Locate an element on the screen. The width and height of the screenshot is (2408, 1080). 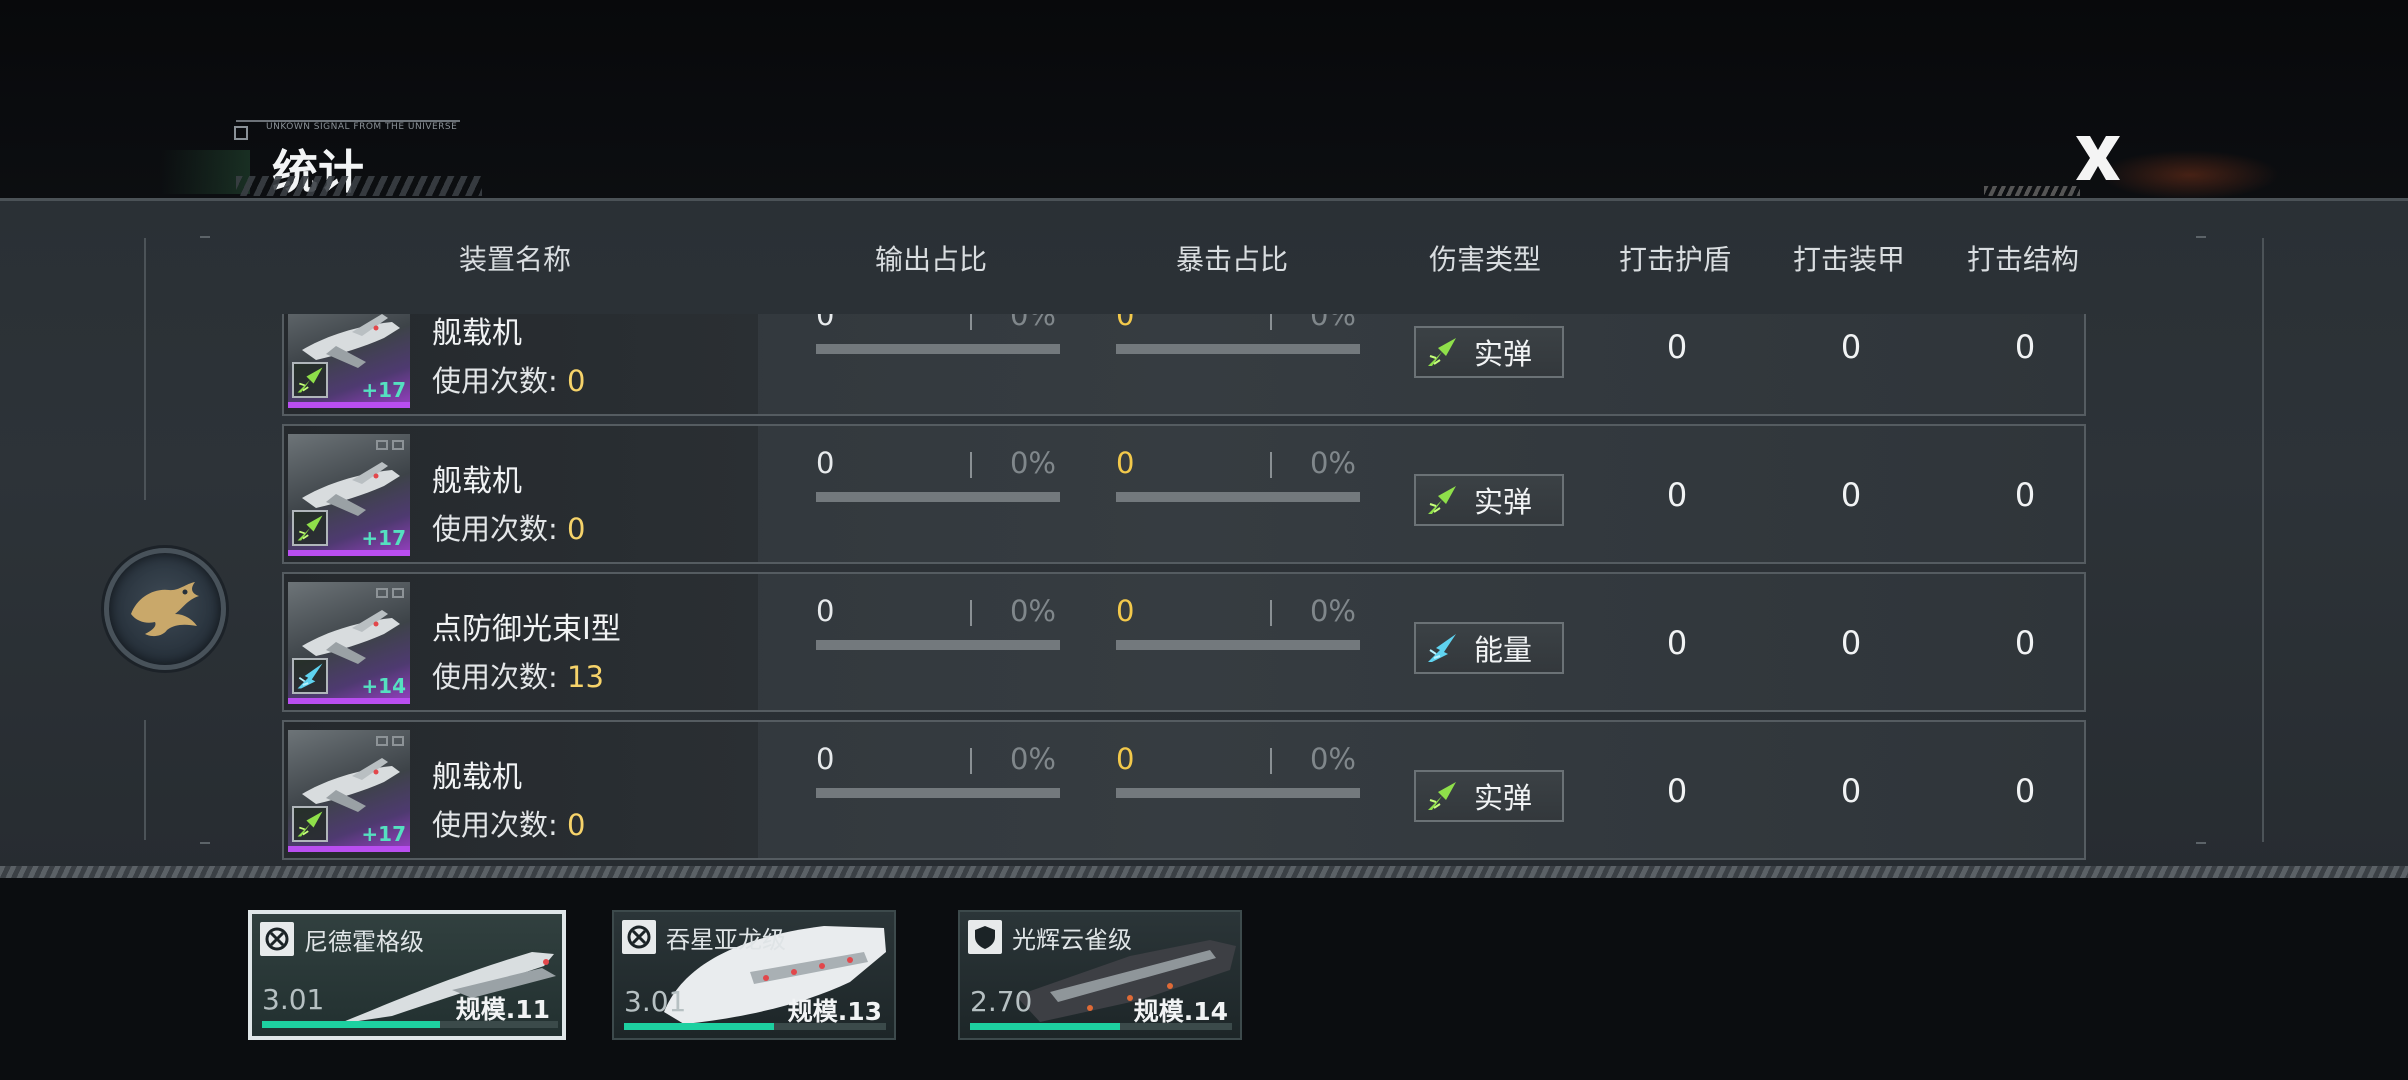
title-stripes is located at coordinates (359, 186).